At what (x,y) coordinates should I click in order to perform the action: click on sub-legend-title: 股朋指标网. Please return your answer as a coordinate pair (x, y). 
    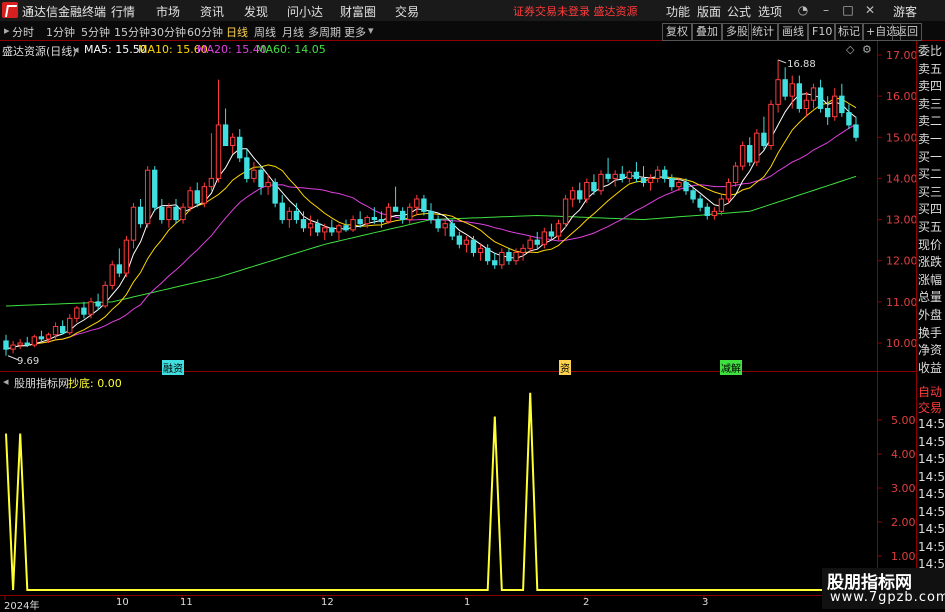
    Looking at the image, I should click on (41, 383).